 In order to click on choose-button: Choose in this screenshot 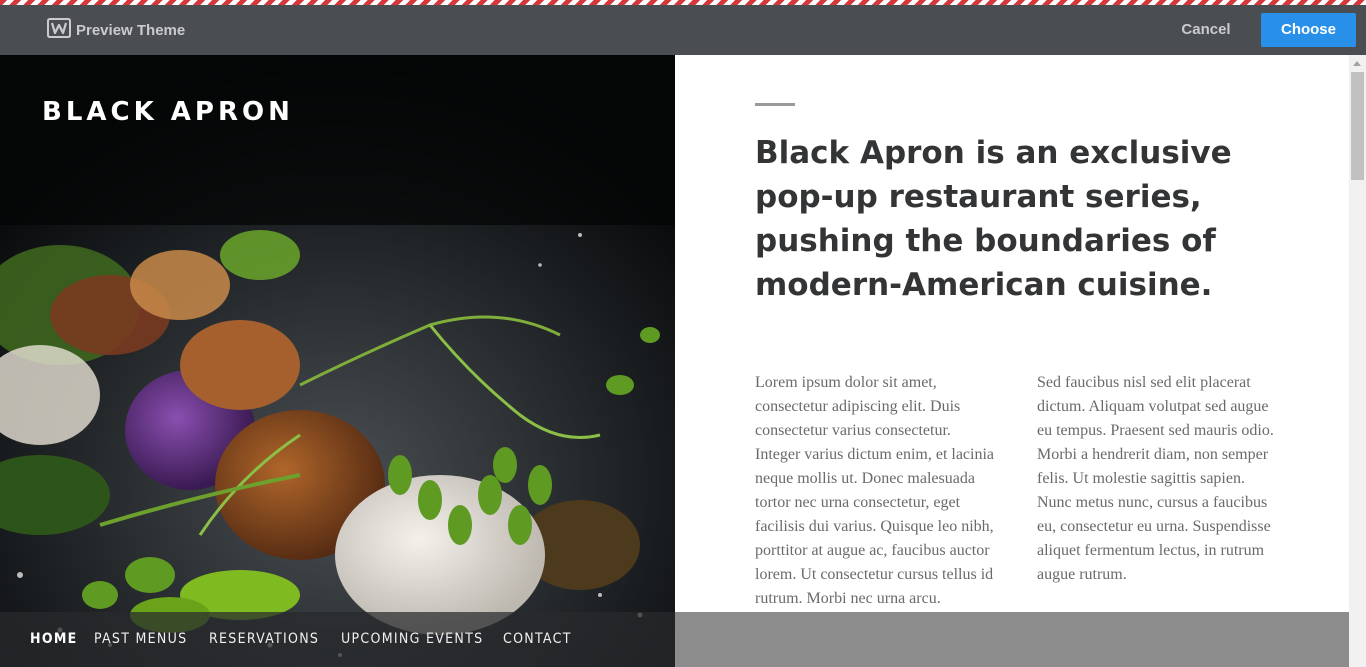, I will do `click(1308, 30)`.